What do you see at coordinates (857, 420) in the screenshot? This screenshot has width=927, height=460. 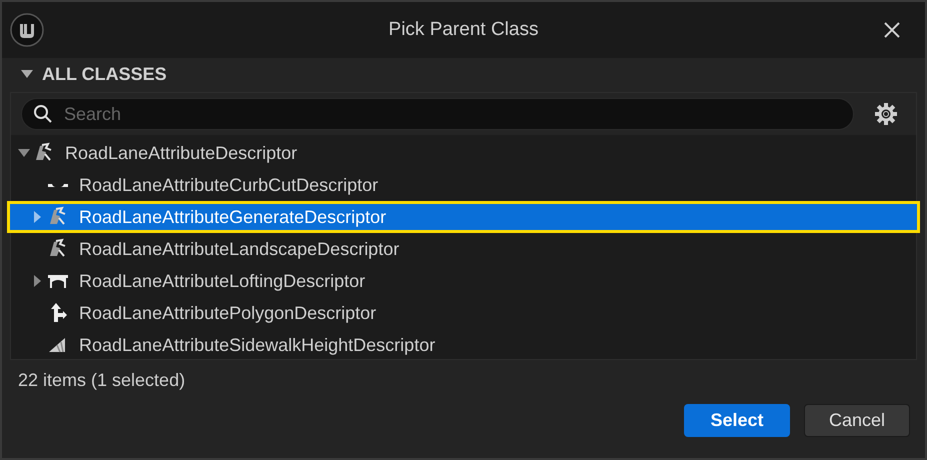 I see `cancel-button: Cancel` at bounding box center [857, 420].